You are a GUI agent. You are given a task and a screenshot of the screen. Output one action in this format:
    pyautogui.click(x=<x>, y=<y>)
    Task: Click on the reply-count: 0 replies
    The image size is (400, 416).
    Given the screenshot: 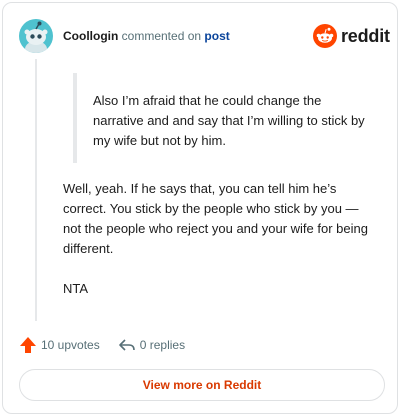 What is the action you would take?
    pyautogui.click(x=162, y=345)
    